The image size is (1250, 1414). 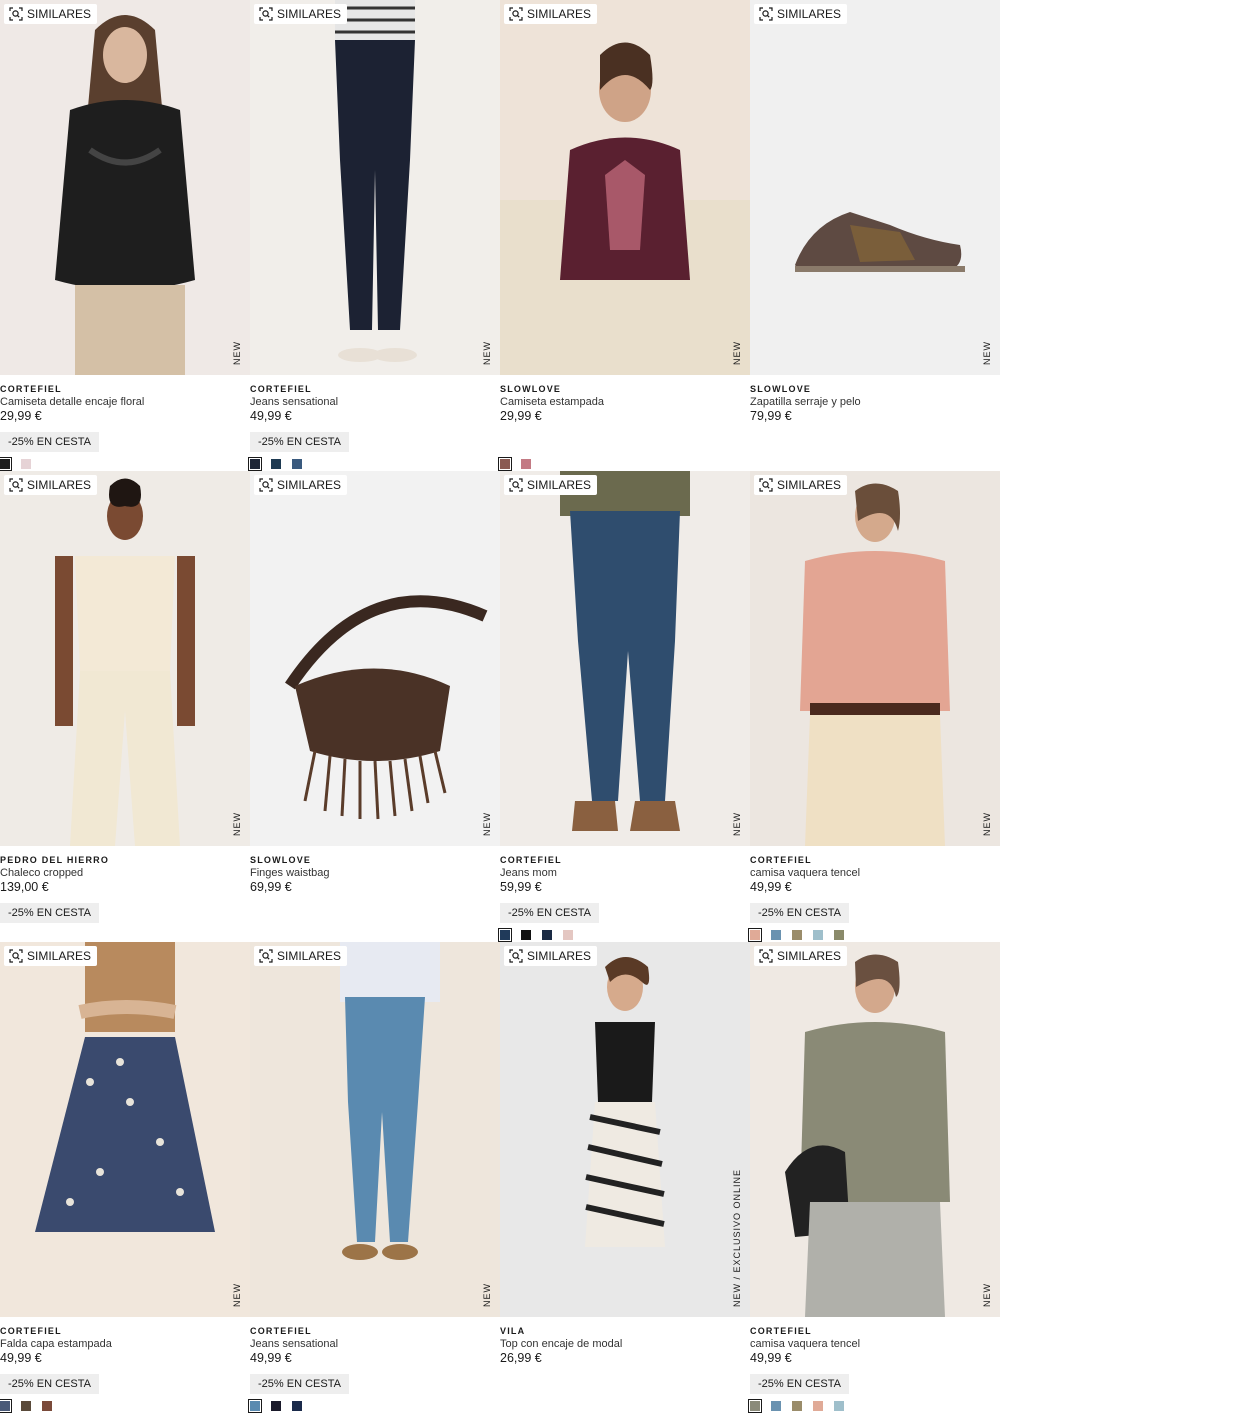 What do you see at coordinates (125, 402) in the screenshot?
I see `product-name: Camiseta detalle encaje floral` at bounding box center [125, 402].